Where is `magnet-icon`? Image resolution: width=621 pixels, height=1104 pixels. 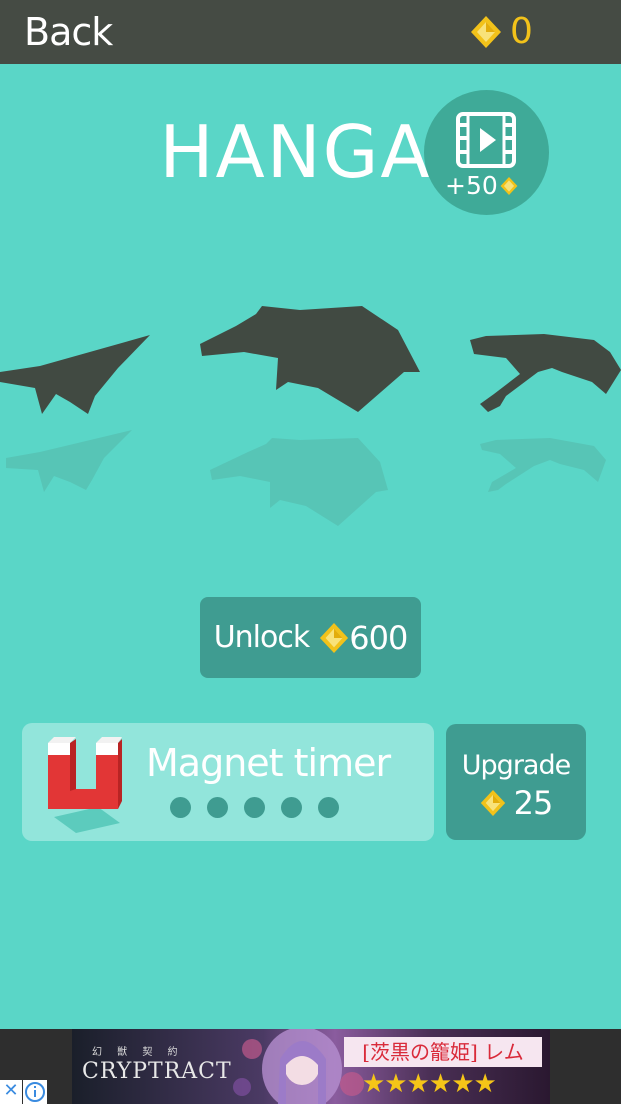 magnet-icon is located at coordinates (85, 785).